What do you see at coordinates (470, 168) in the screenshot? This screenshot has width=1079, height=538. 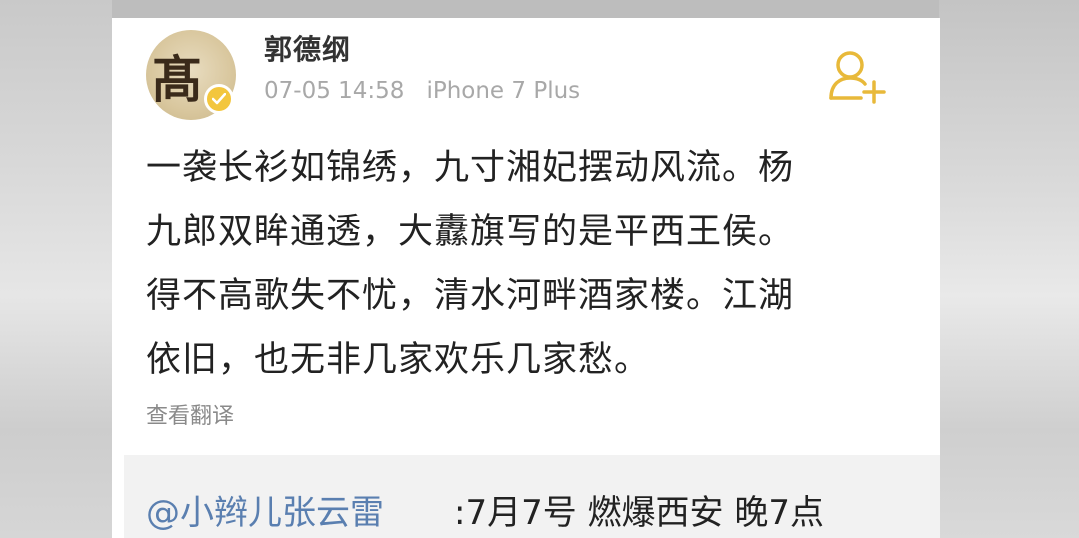 I see `post-line: 一袭长衫如锦绣，九寸湘妃摆动风流。杨` at bounding box center [470, 168].